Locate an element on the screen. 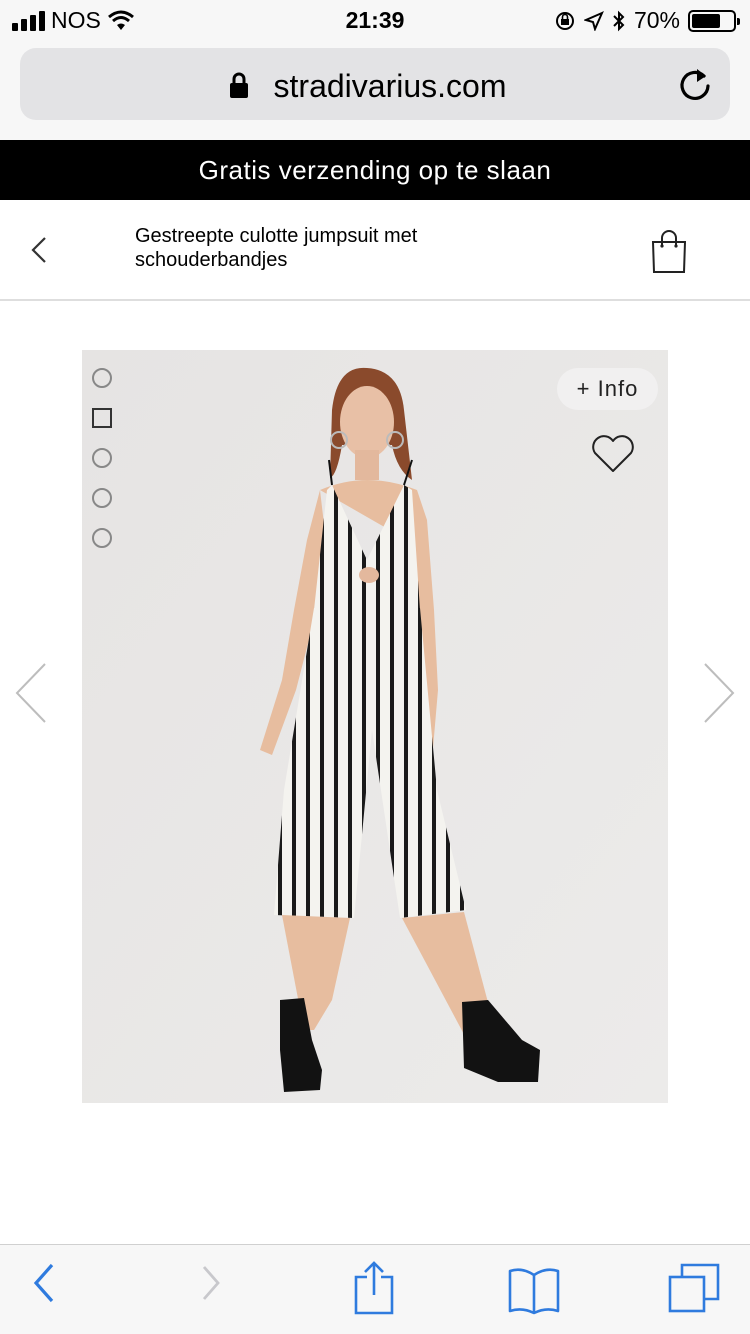 This screenshot has height=1334, width=750. browser-toolbar is located at coordinates (375, 1289).